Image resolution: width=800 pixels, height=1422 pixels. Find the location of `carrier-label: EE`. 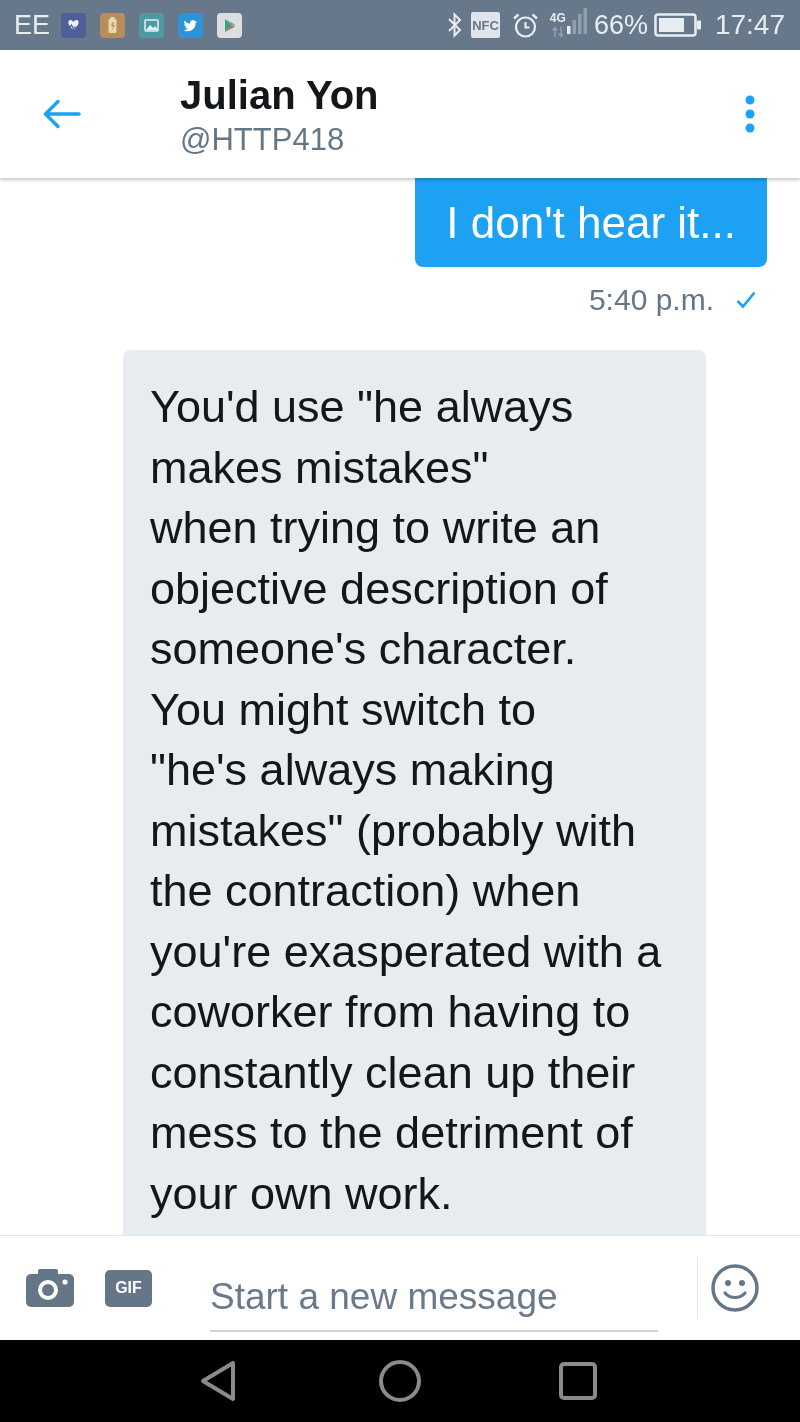

carrier-label: EE is located at coordinates (32, 25).